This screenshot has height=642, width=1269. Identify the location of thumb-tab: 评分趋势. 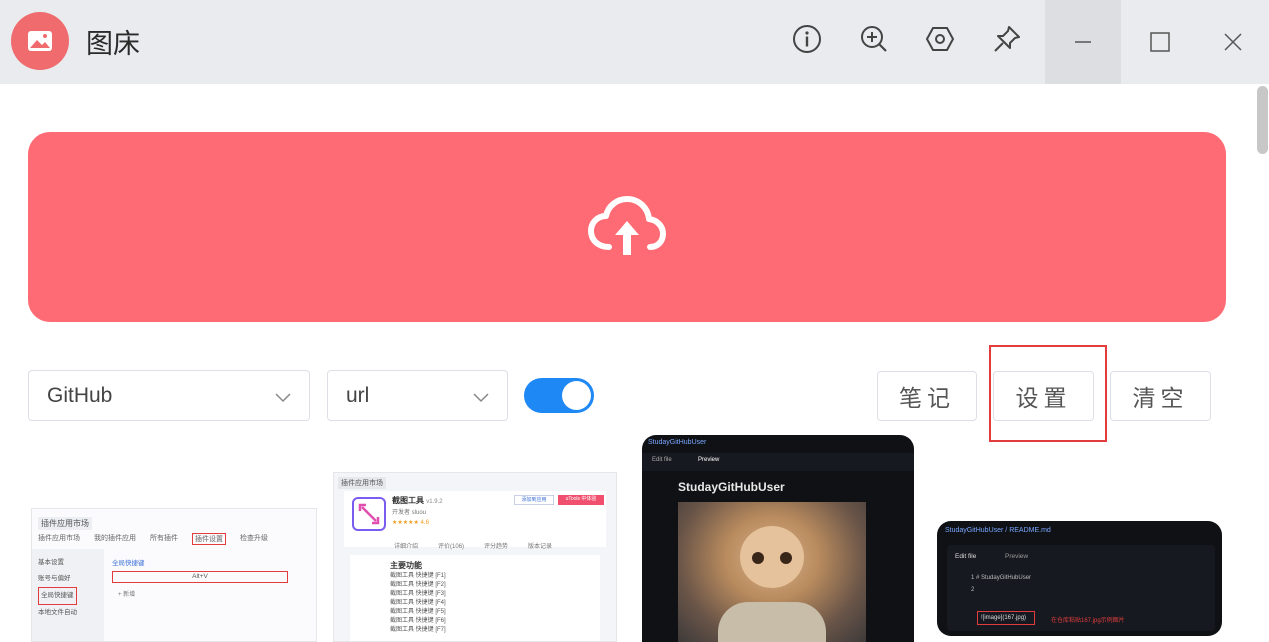
(496, 547).